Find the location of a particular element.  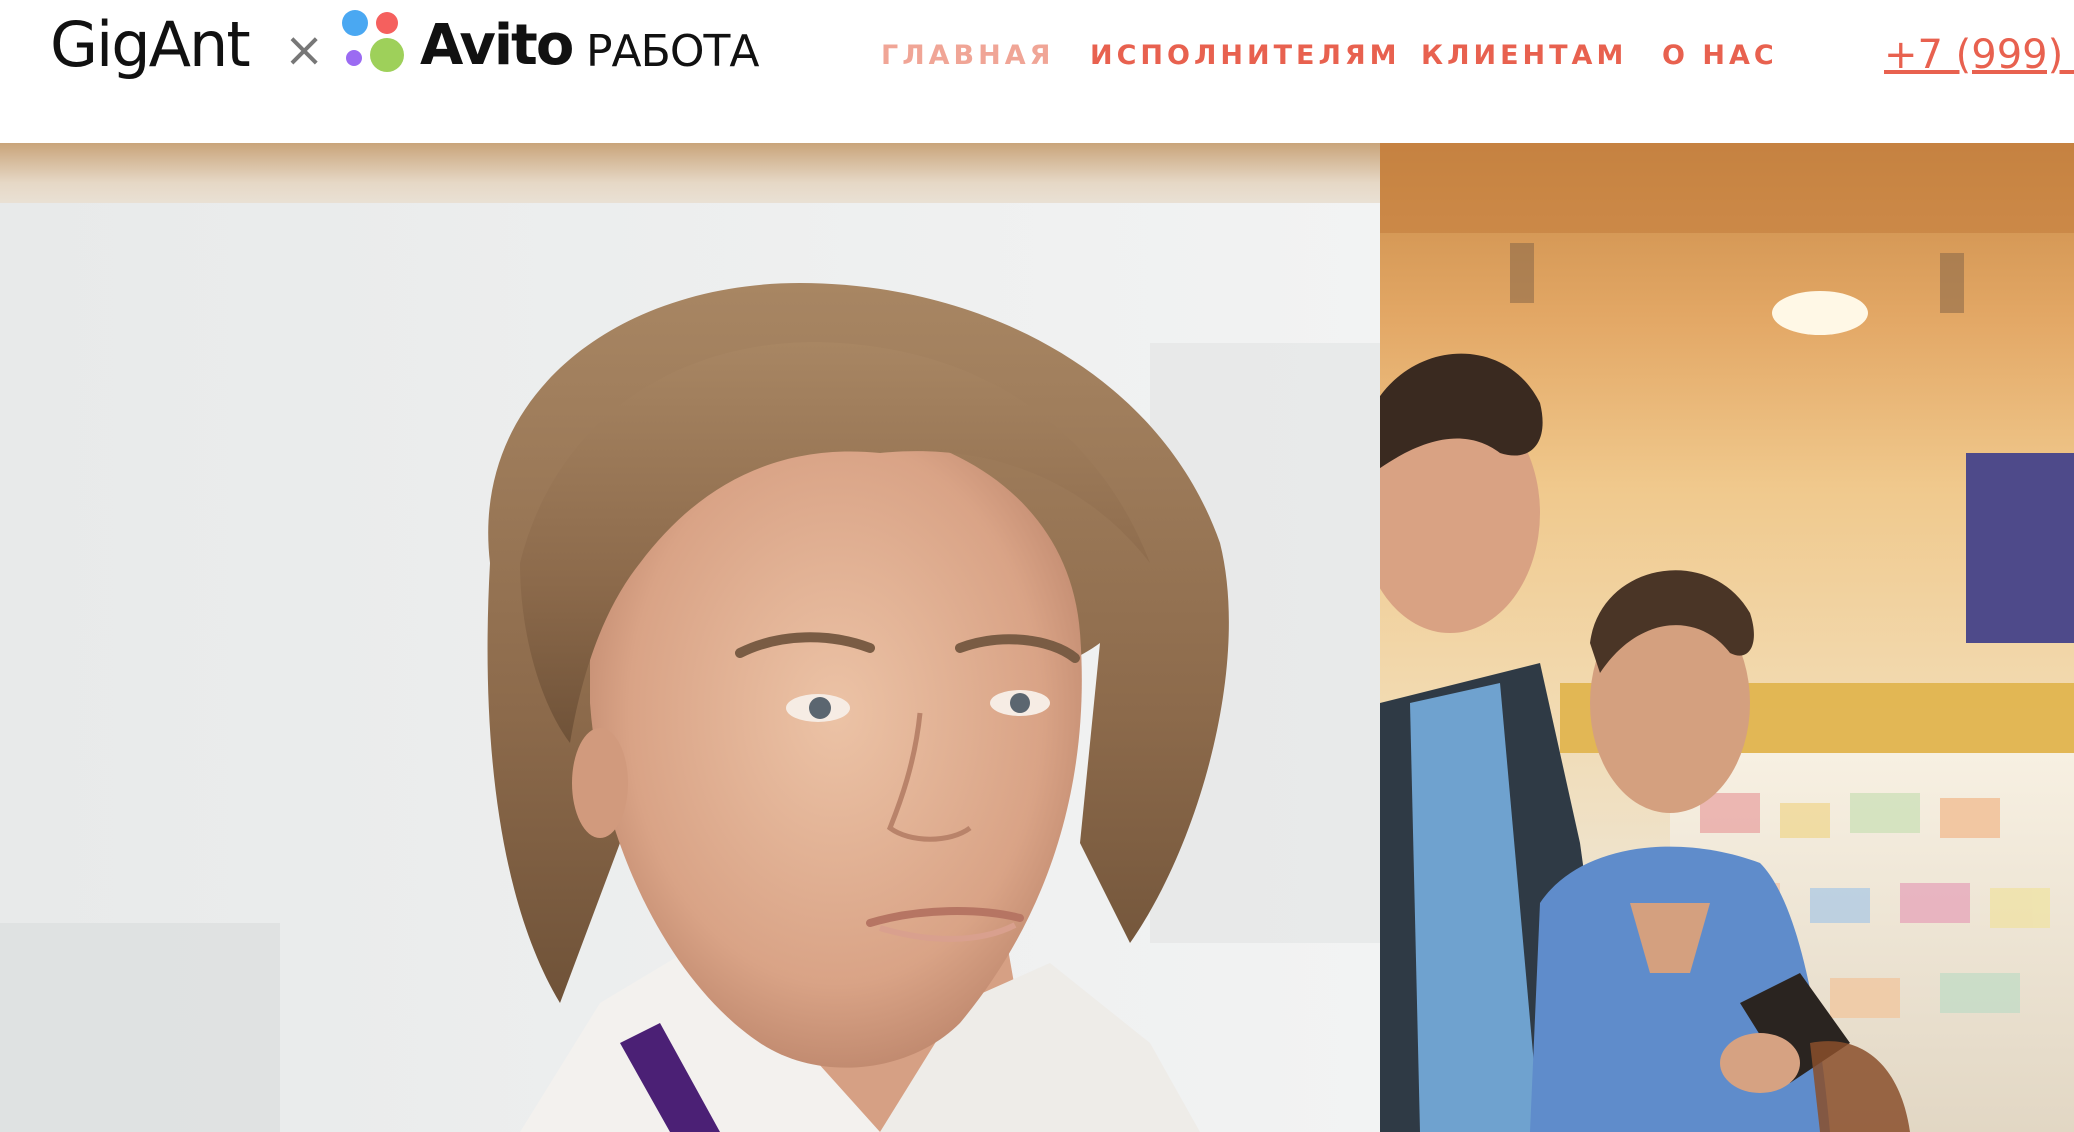

nav-item-performers: ИСПОЛНИТЕЛЯМ is located at coordinates (1245, 56).